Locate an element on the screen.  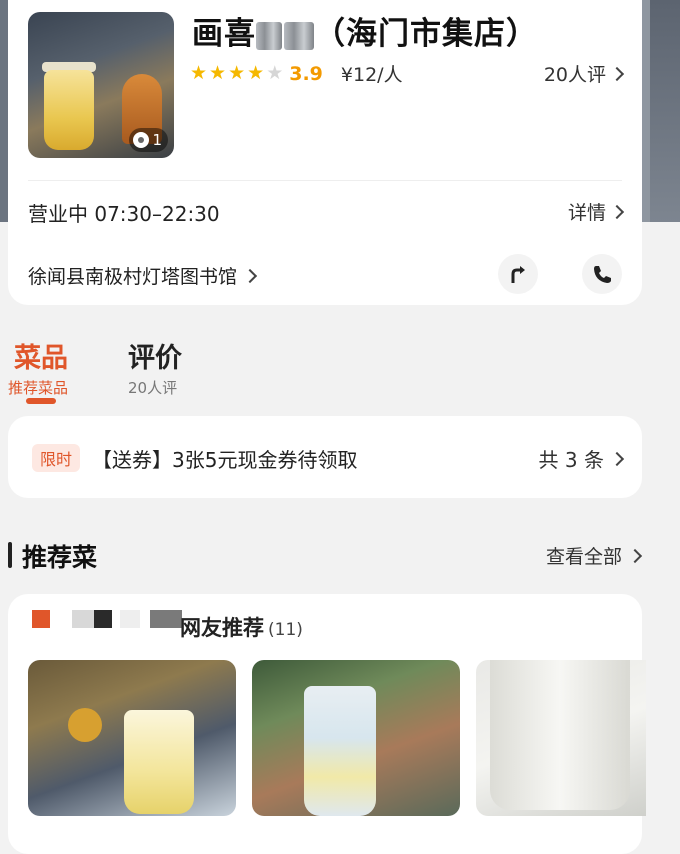
reviews-link-label: 20人评 is located at coordinates (574, 75).